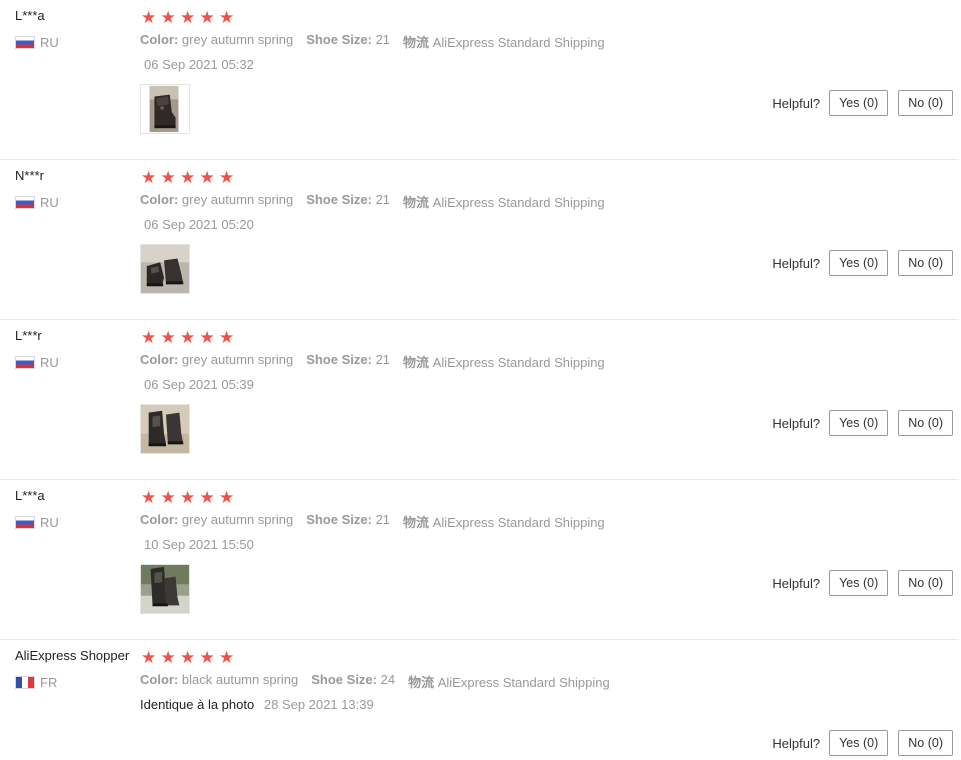 This screenshot has height=760, width=961. I want to click on review-date: 28 Sep 2021 13:39, so click(318, 704).